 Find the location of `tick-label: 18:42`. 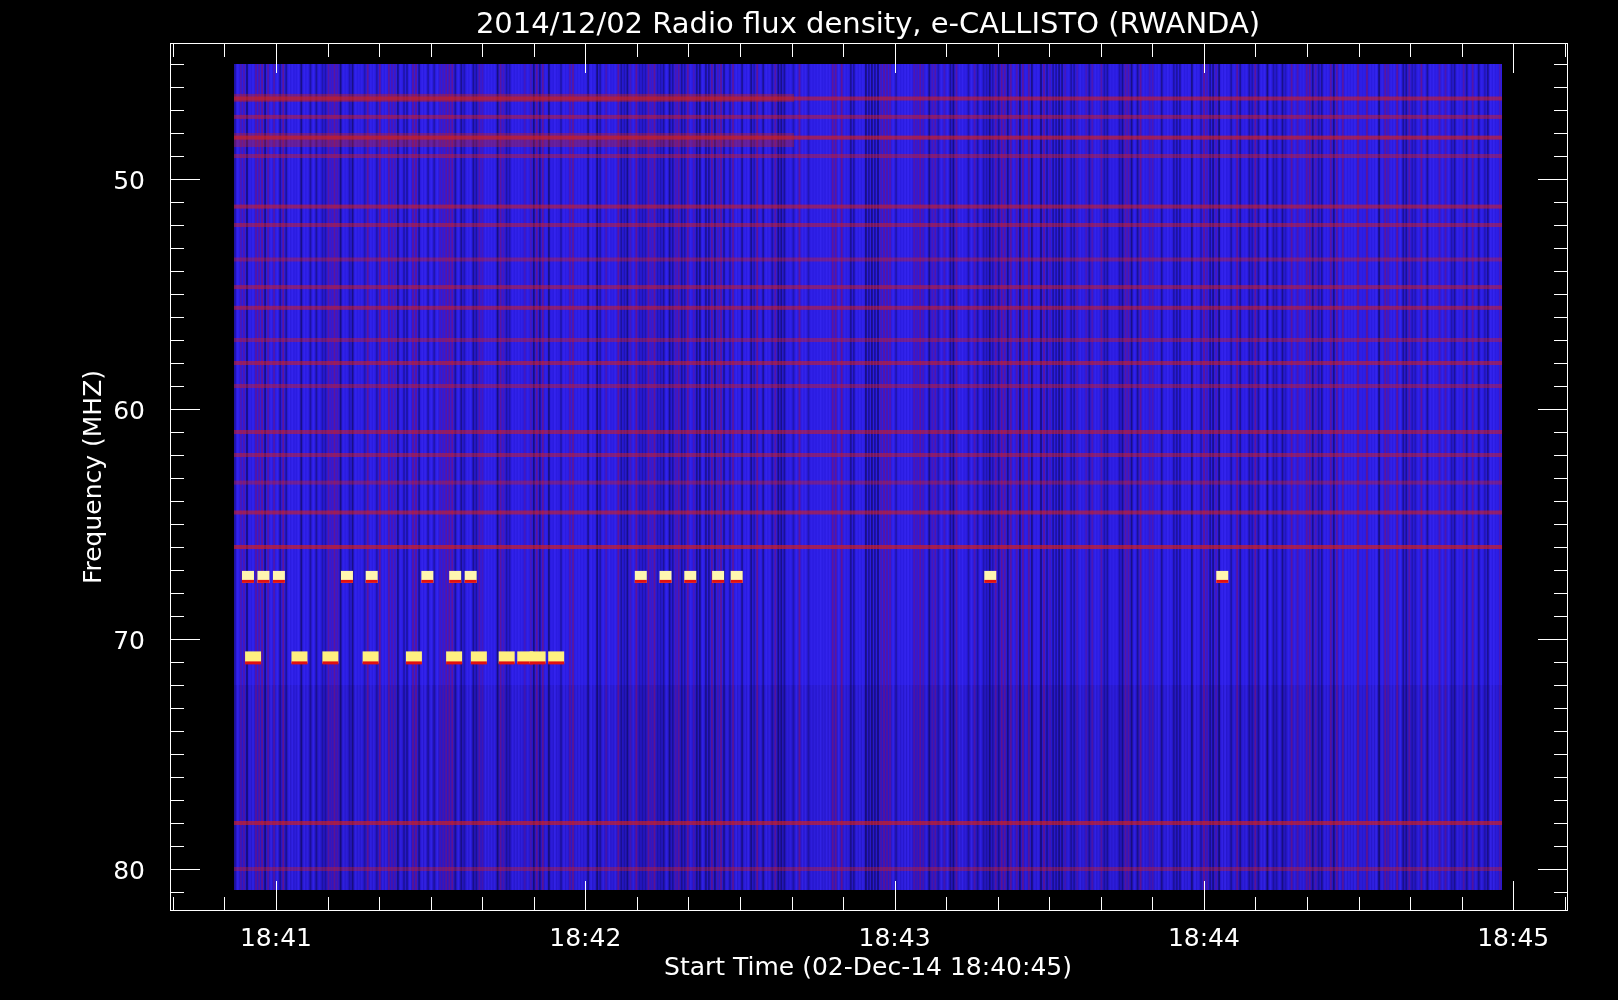

tick-label: 18:42 is located at coordinates (585, 937).